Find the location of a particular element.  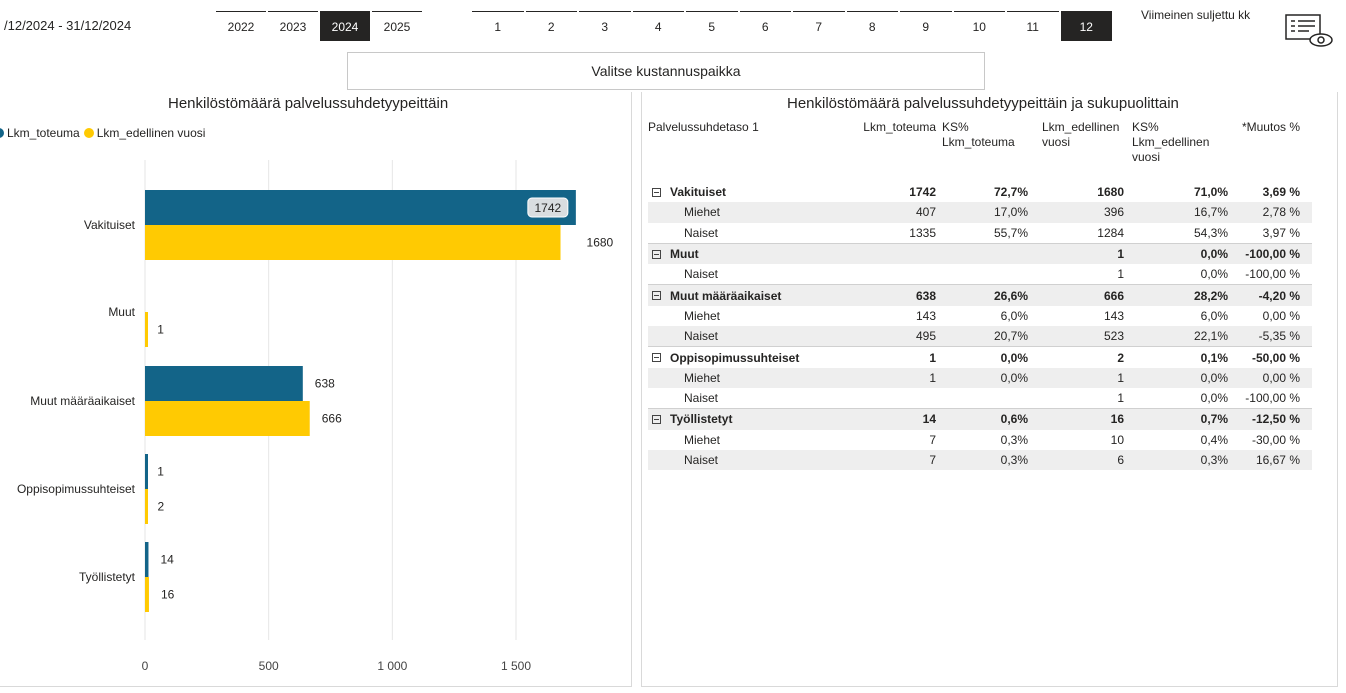

table-cell: 407 is located at coordinates (925, 212).